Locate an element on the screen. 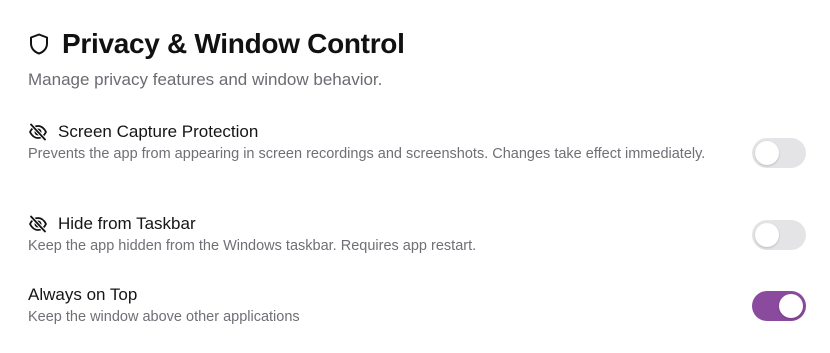 The image size is (830, 353). screen-capture-protection-toggle is located at coordinates (779, 153).